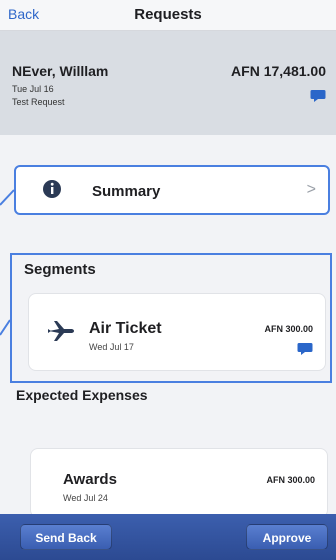 Image resolution: width=336 pixels, height=560 pixels. I want to click on segment-amount: AFN 300.00, so click(288, 329).